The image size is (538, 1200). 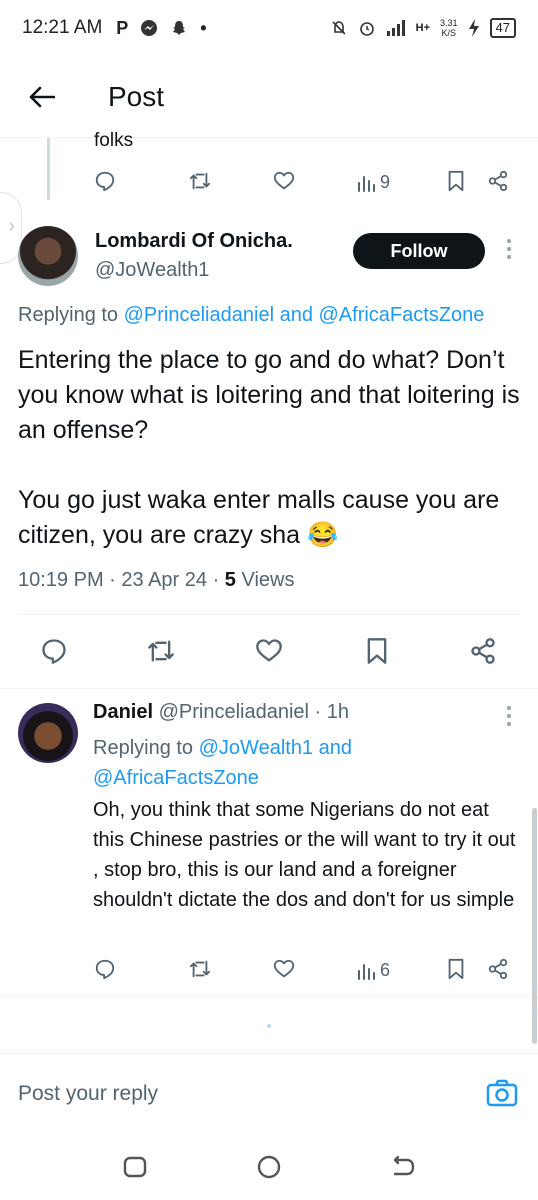 I want to click on scrollbar, so click(x=534, y=926).